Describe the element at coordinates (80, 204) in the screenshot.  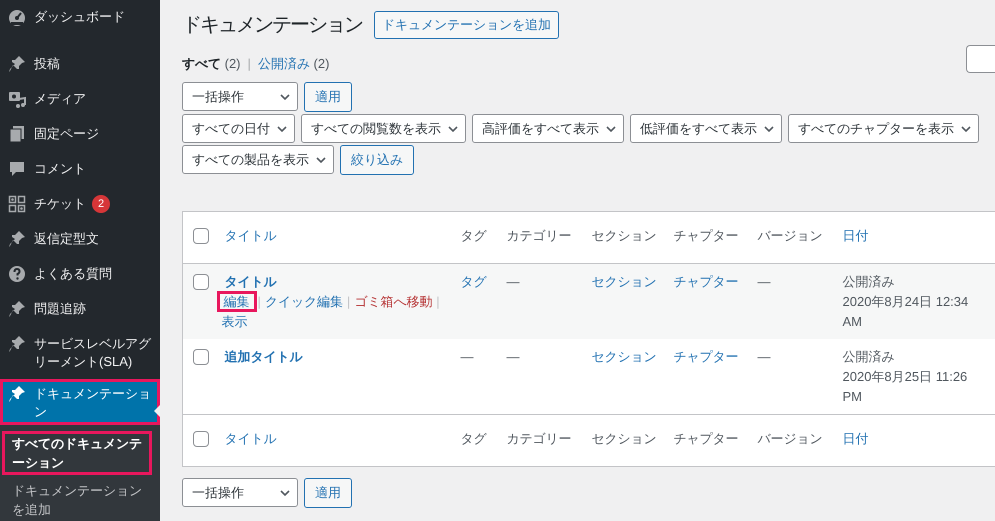
I see `sidebar-item: チケット 2` at that location.